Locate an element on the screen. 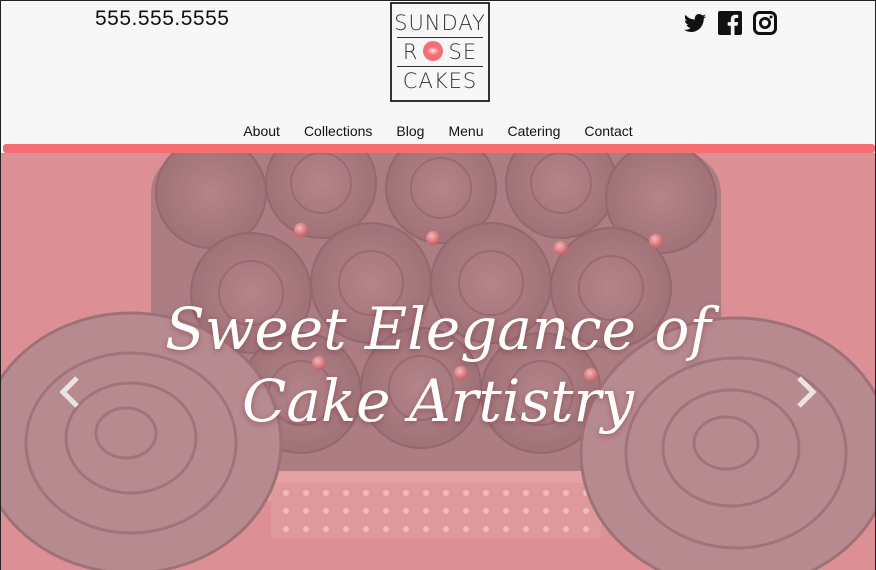 This screenshot has height=570, width=876. nav-item-collections: Collections is located at coordinates (338, 131).